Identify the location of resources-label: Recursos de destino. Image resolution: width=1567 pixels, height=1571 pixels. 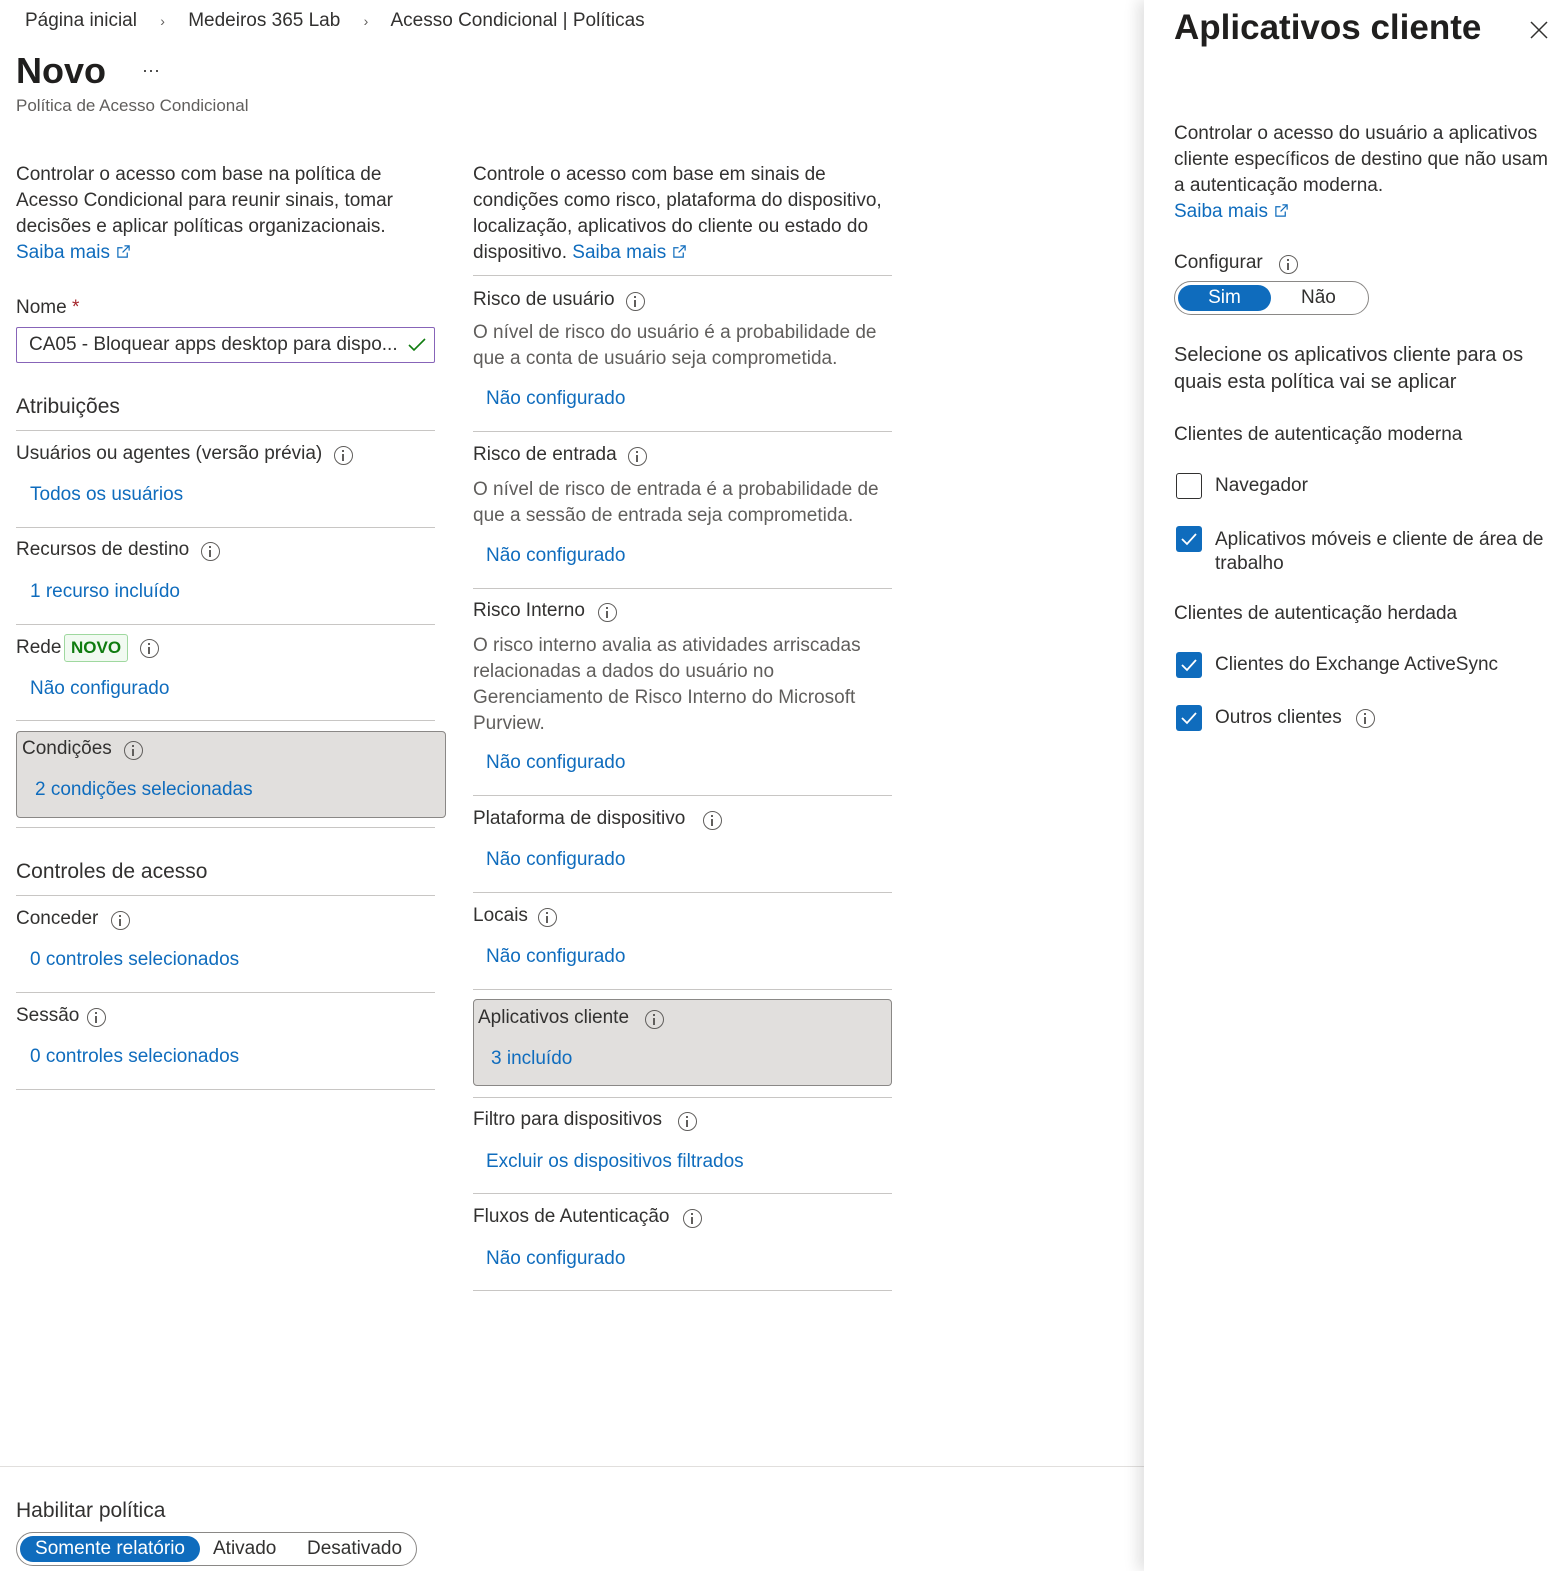
(103, 549).